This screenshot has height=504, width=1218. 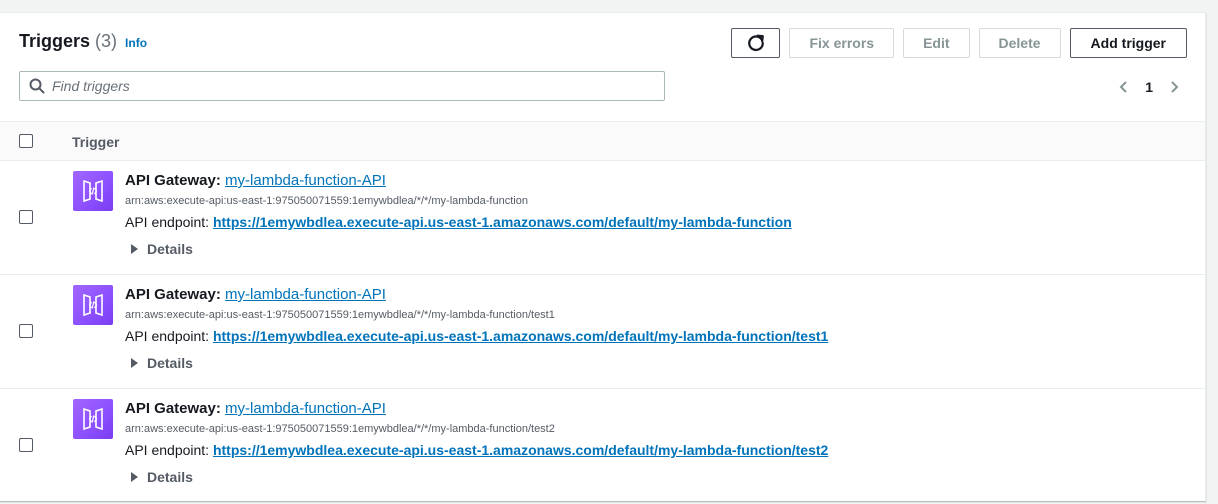 I want to click on add-trigger-button: Add trigger, so click(x=1128, y=43).